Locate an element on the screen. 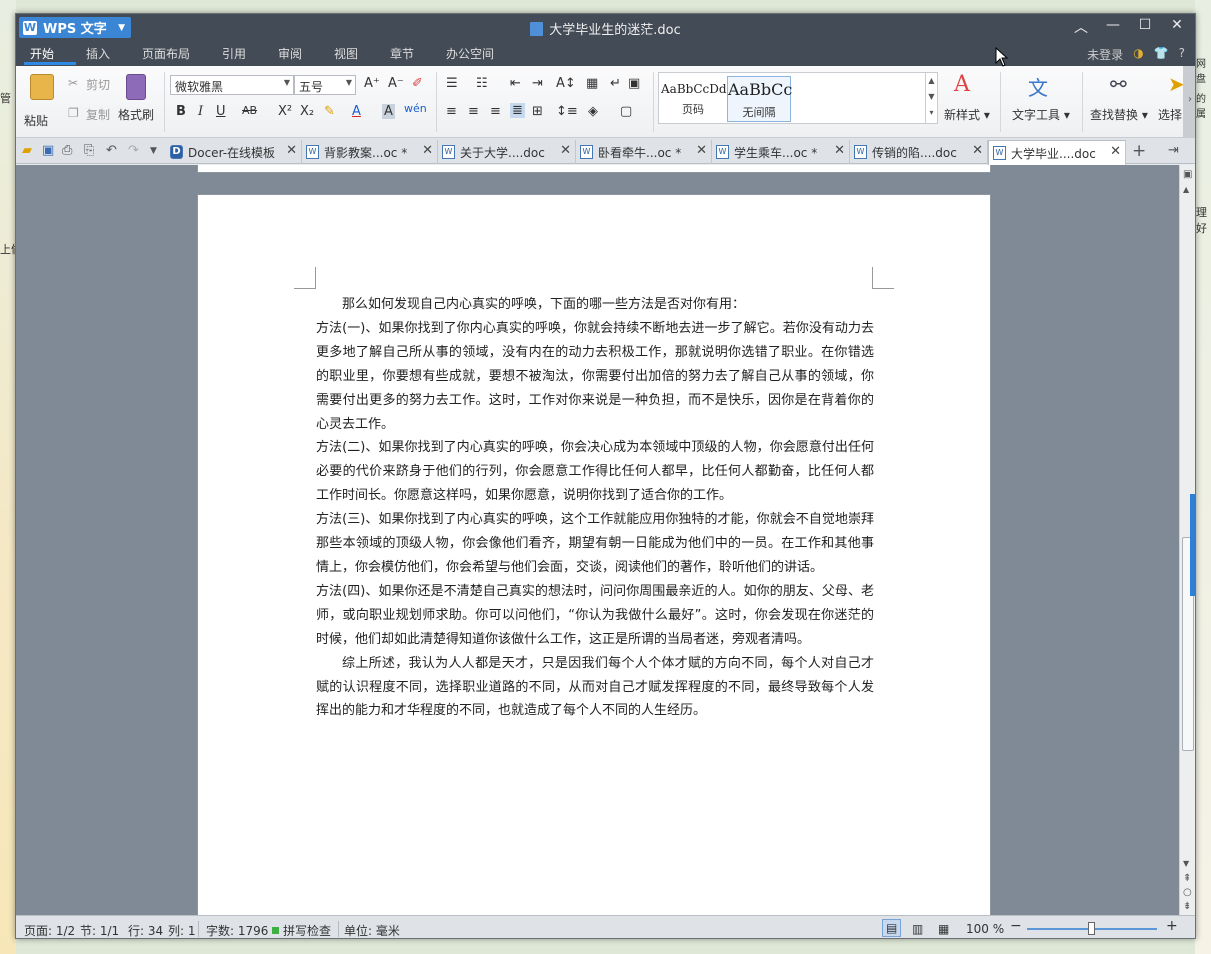  distributed-align-icon: ⊞ is located at coordinates (537, 111).